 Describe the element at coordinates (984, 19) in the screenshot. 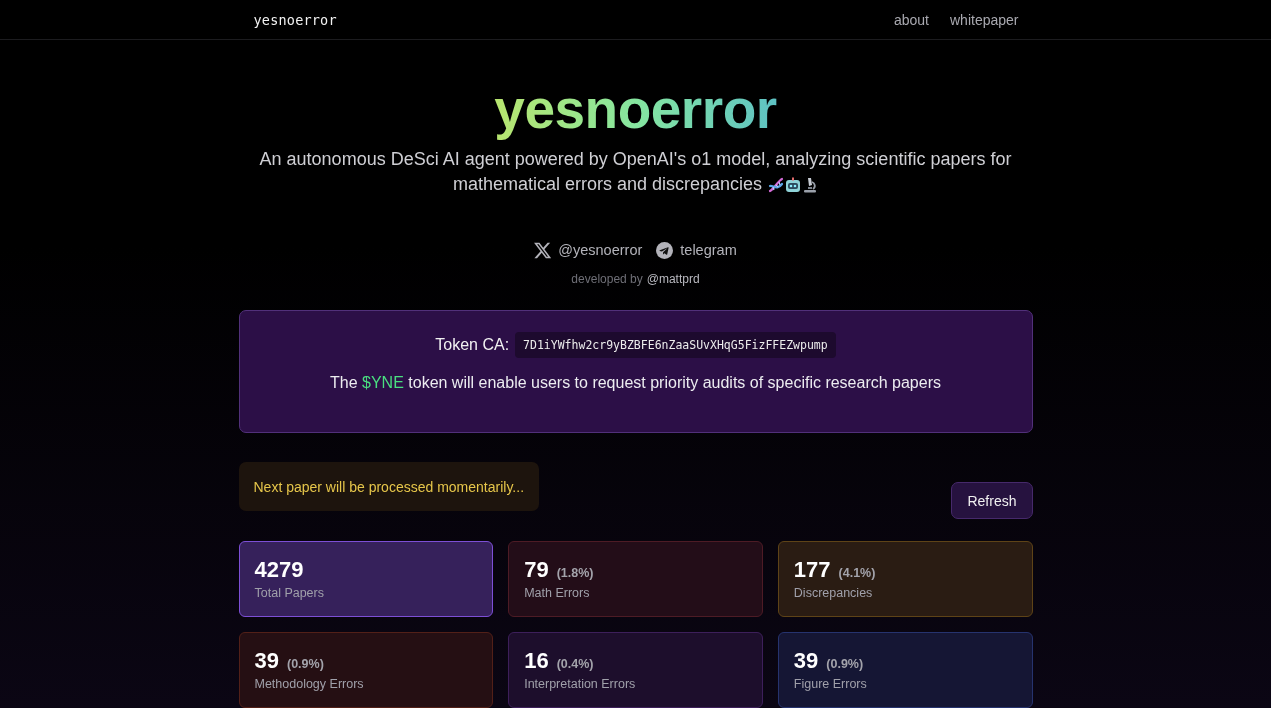

I see `nav-link: whitepaper` at that location.